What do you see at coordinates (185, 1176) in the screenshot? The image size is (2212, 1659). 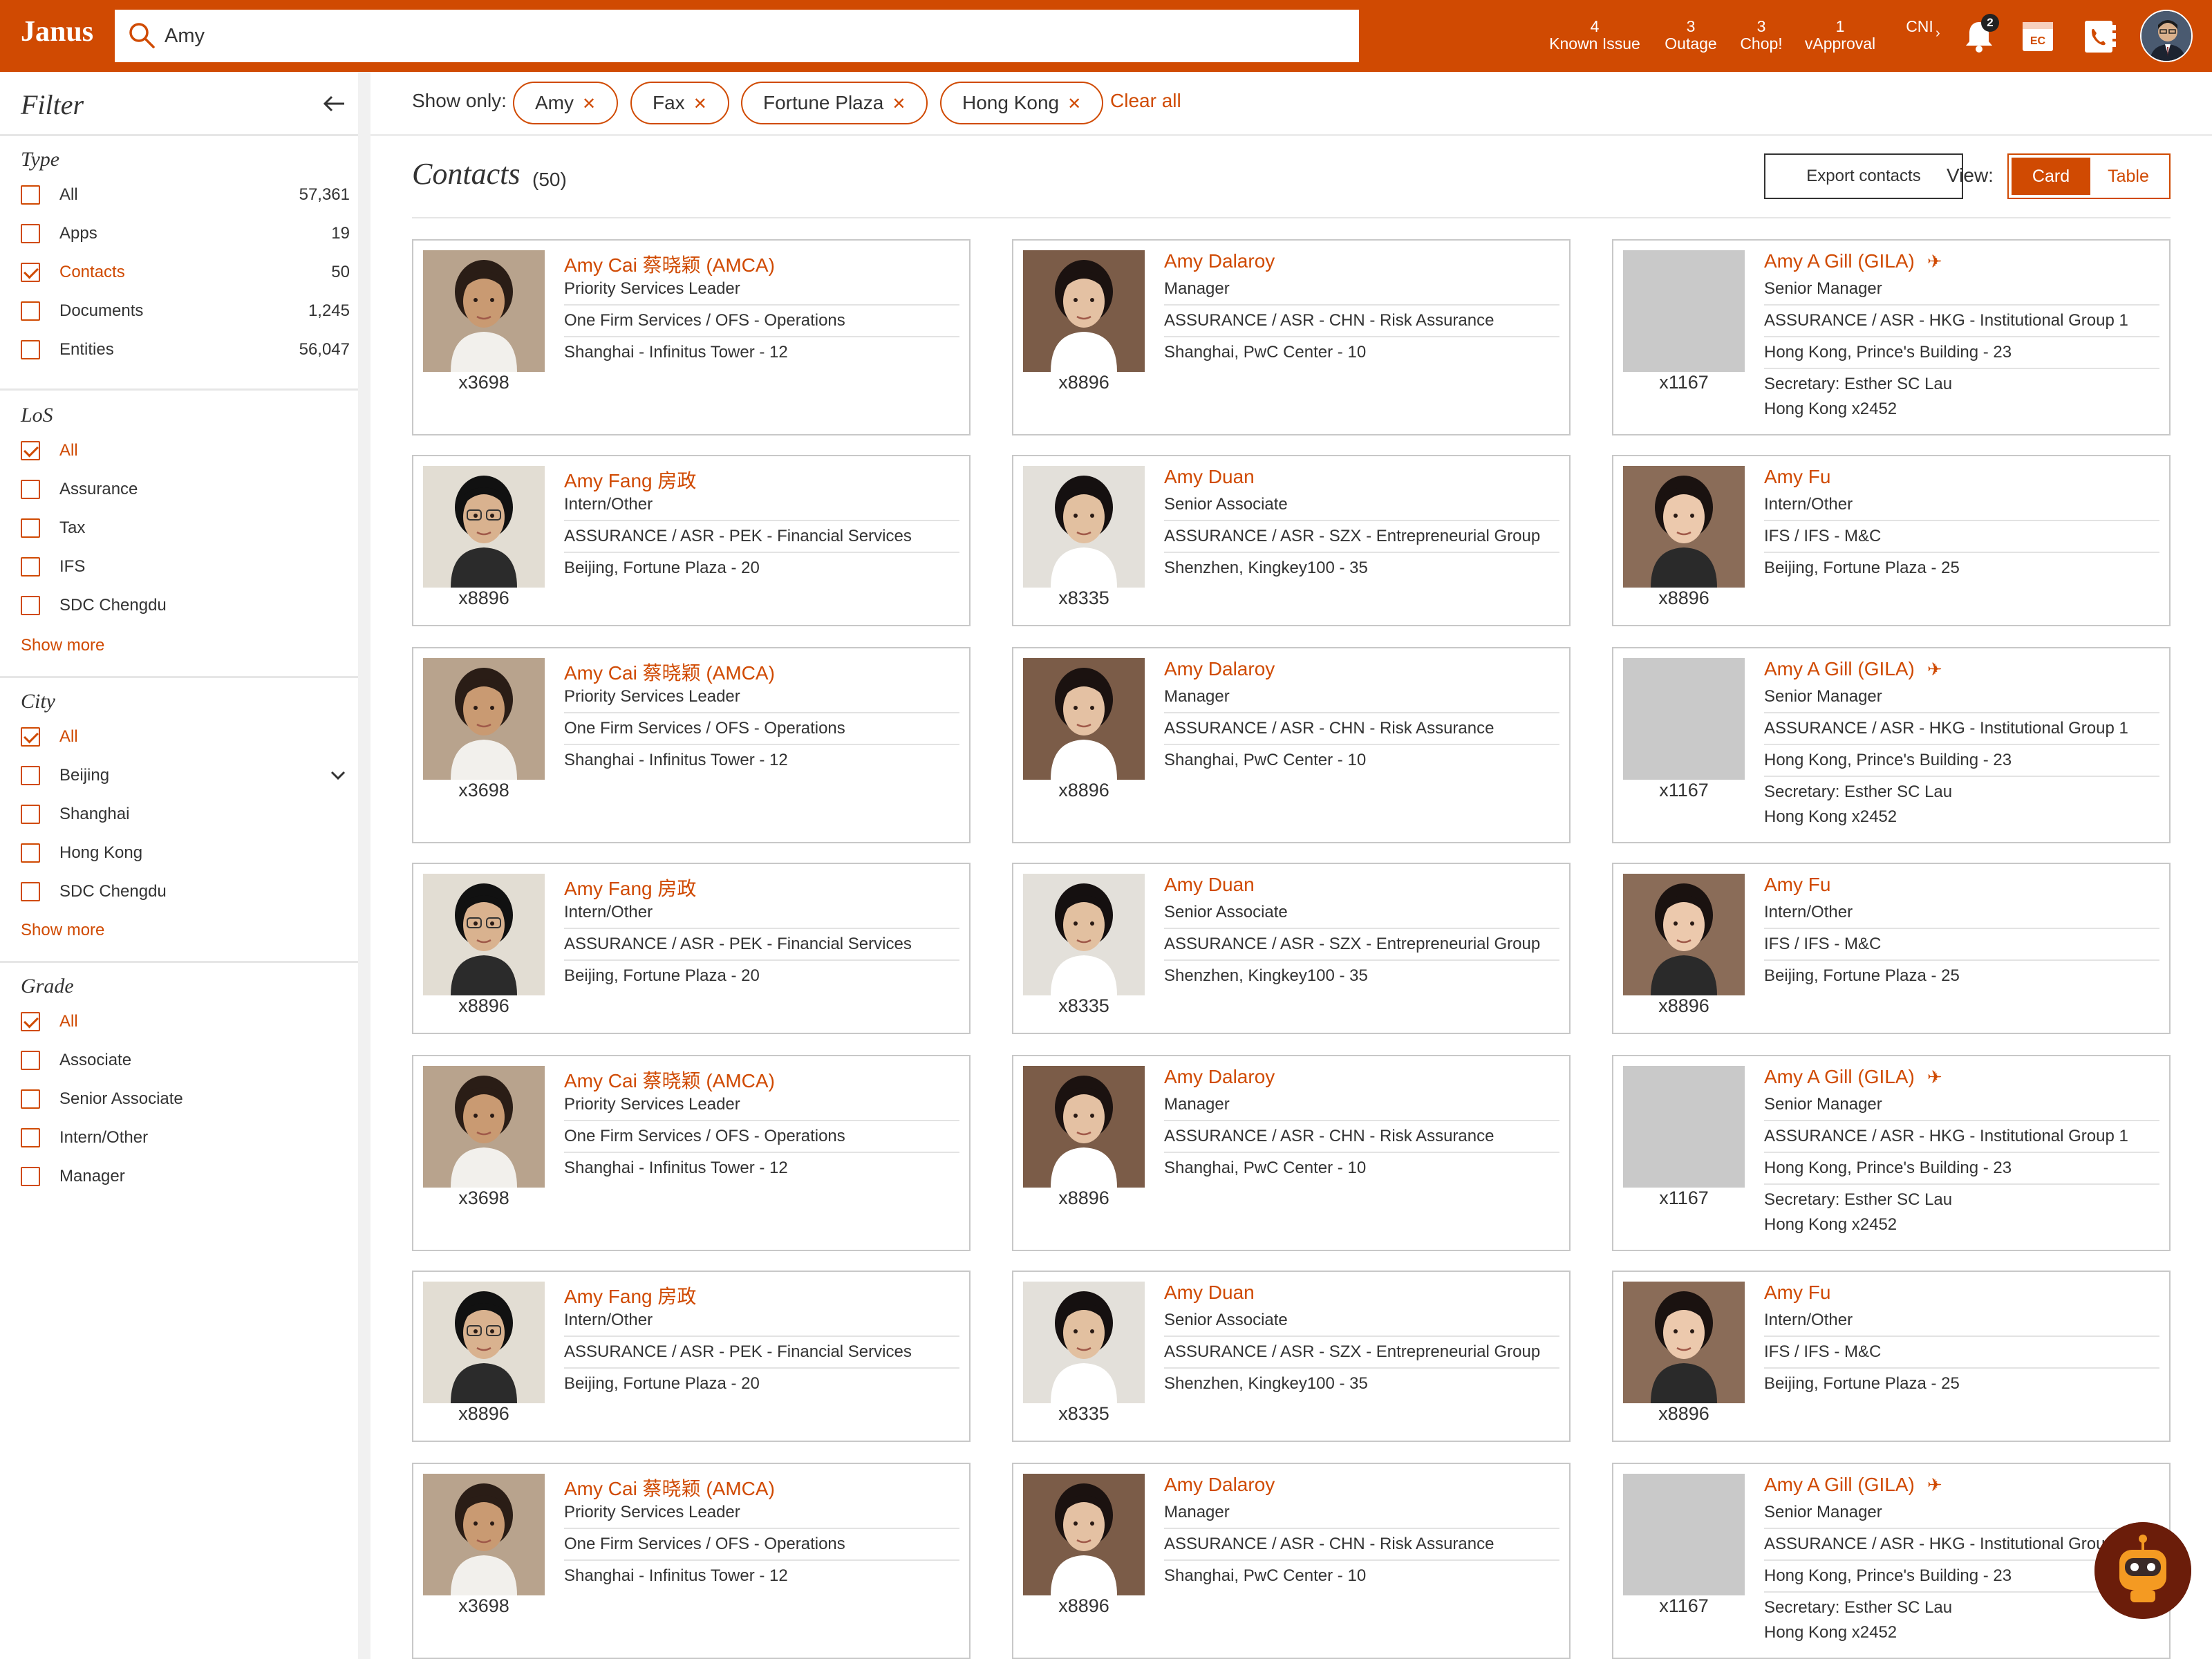 I see `filter-option-manager: Manager` at bounding box center [185, 1176].